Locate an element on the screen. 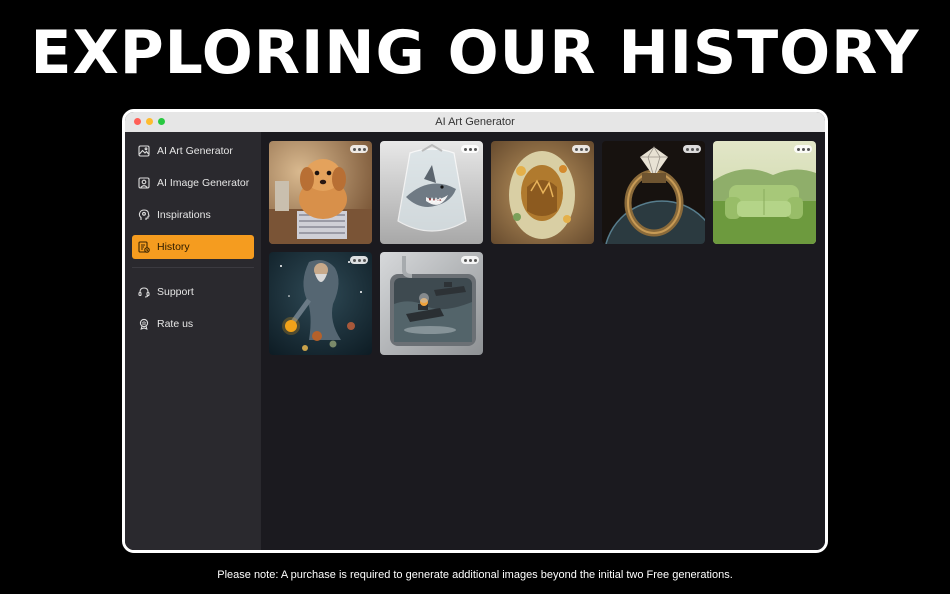  sidebar-item-label: Rate us is located at coordinates (175, 324).